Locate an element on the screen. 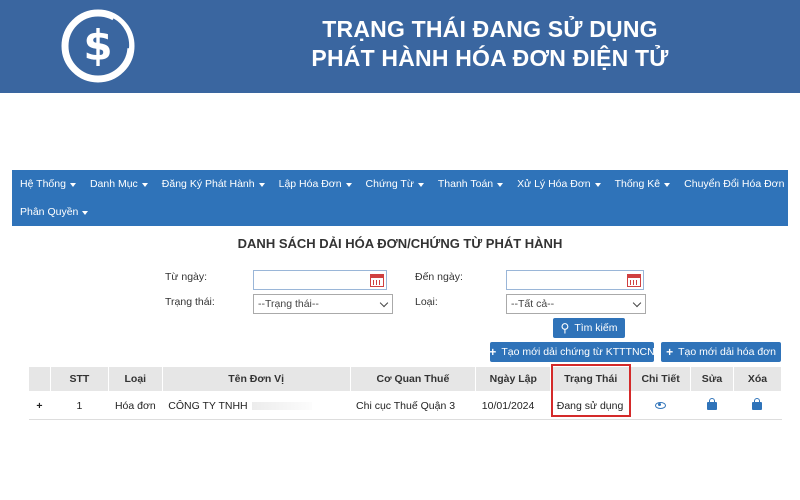 This screenshot has width=800, height=500. expand-row-icon: + is located at coordinates (39, 405).